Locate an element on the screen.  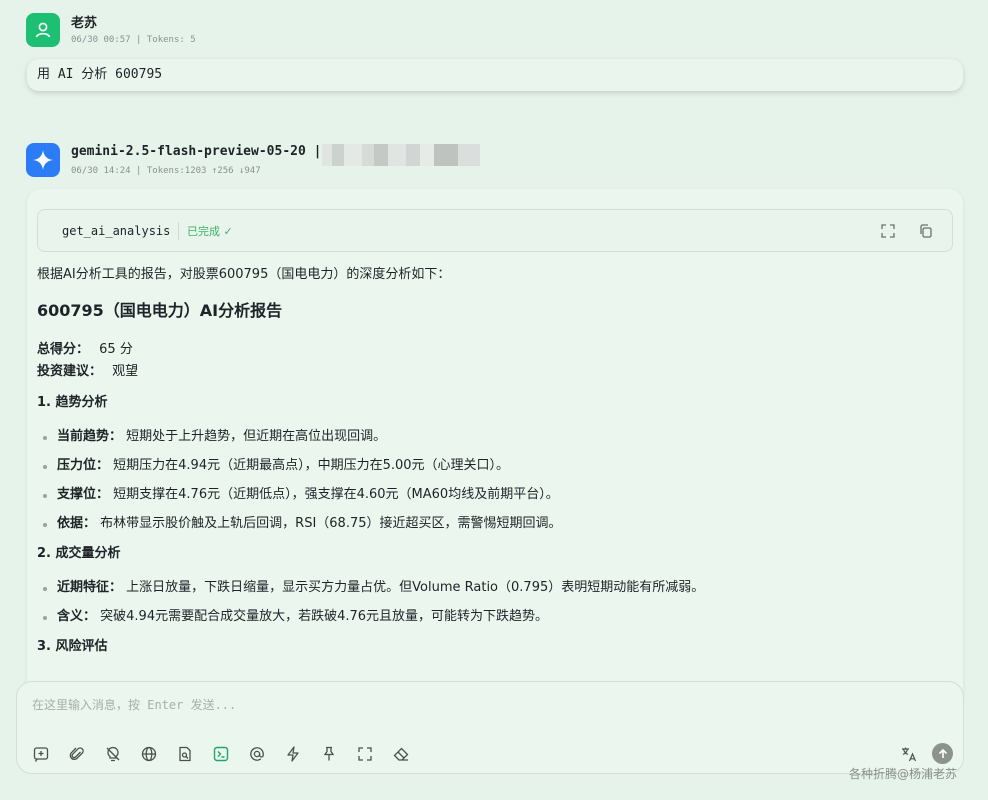
user-avatar is located at coordinates (43, 30).